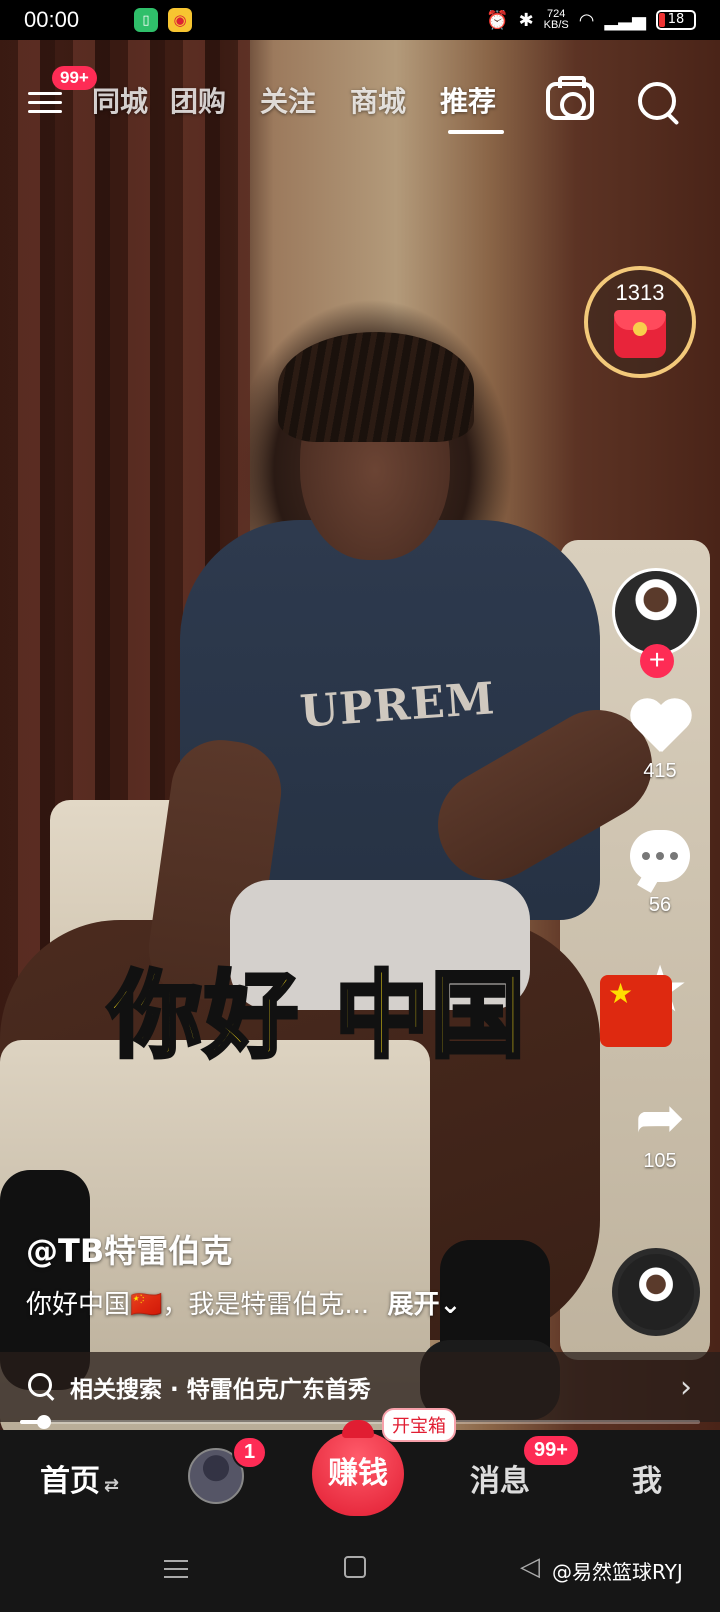 The height and width of the screenshot is (1612, 720). I want to click on wifi-icon: ◠, so click(586, 20).